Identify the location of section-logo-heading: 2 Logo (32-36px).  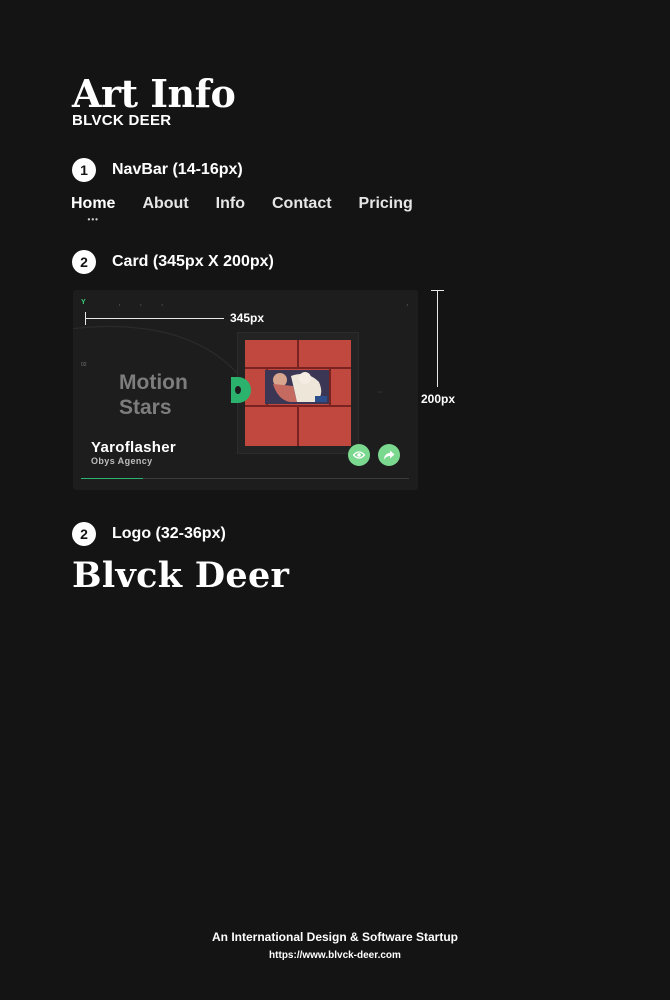
(149, 534).